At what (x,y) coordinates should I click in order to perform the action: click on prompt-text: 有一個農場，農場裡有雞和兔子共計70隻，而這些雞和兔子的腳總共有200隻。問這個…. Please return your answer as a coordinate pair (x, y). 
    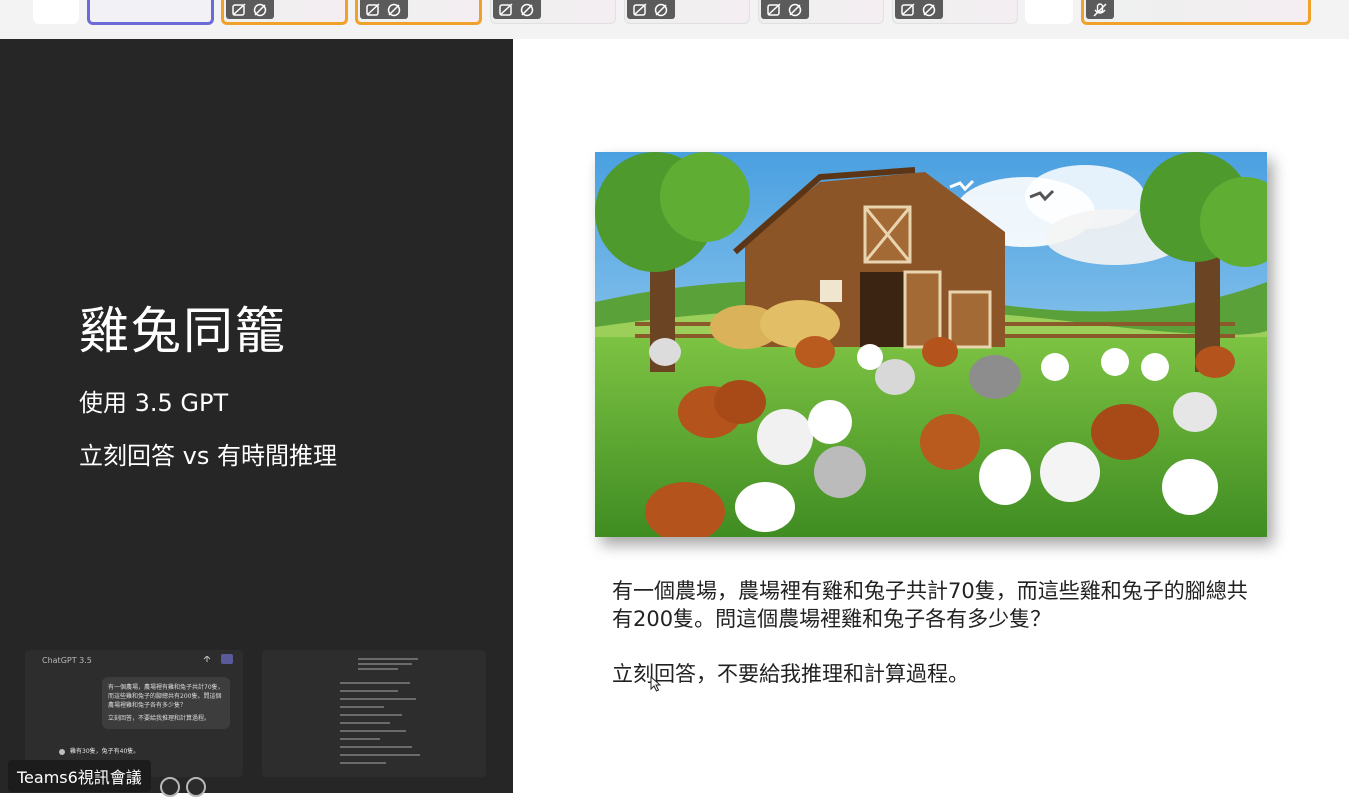
    Looking at the image, I should click on (166, 696).